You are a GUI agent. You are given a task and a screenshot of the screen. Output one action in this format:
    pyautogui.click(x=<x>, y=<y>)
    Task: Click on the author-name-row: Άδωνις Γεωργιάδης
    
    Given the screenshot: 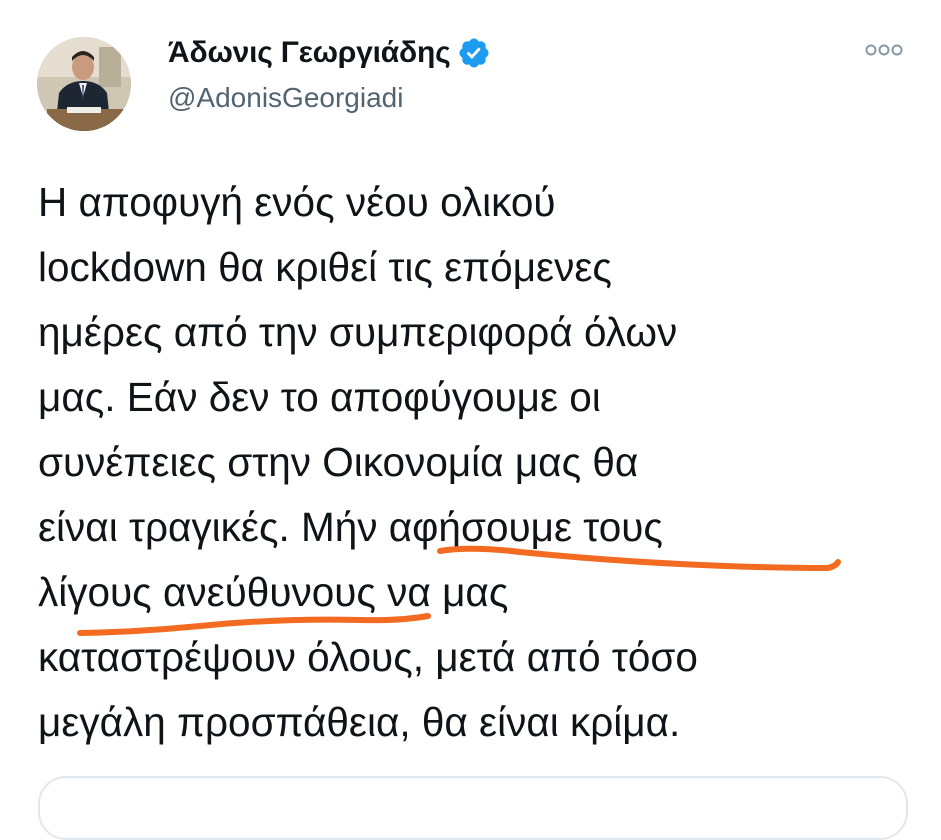 What is the action you would take?
    pyautogui.click(x=329, y=53)
    